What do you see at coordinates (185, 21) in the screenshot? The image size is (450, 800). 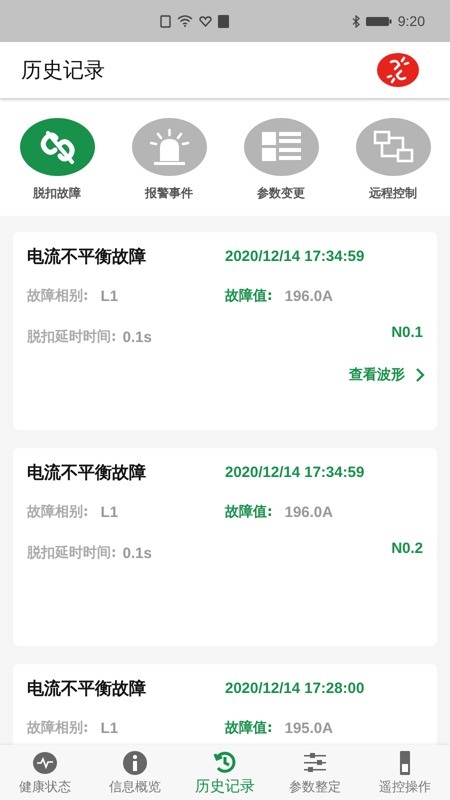 I see `wifi-icon` at bounding box center [185, 21].